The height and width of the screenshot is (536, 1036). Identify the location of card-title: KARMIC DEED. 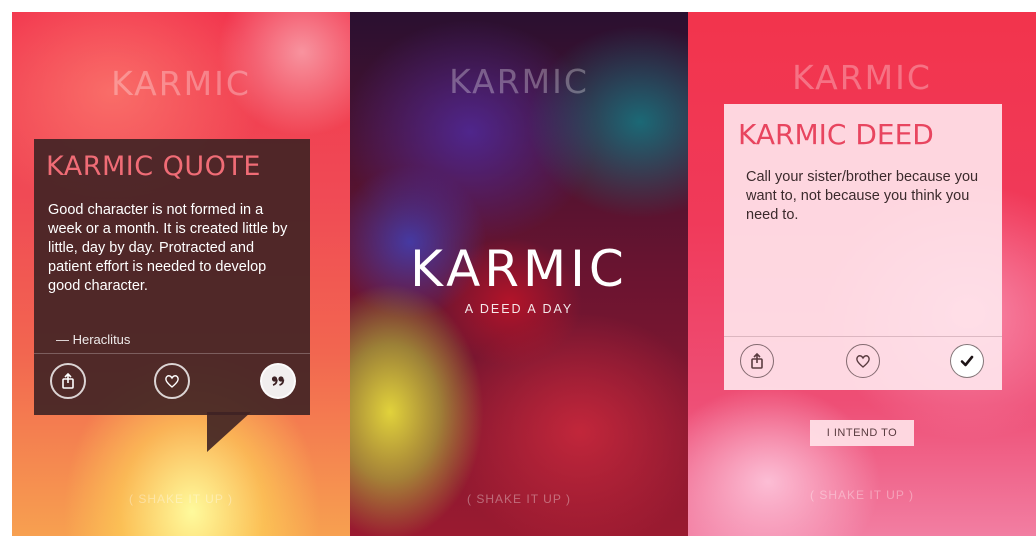
(836, 134).